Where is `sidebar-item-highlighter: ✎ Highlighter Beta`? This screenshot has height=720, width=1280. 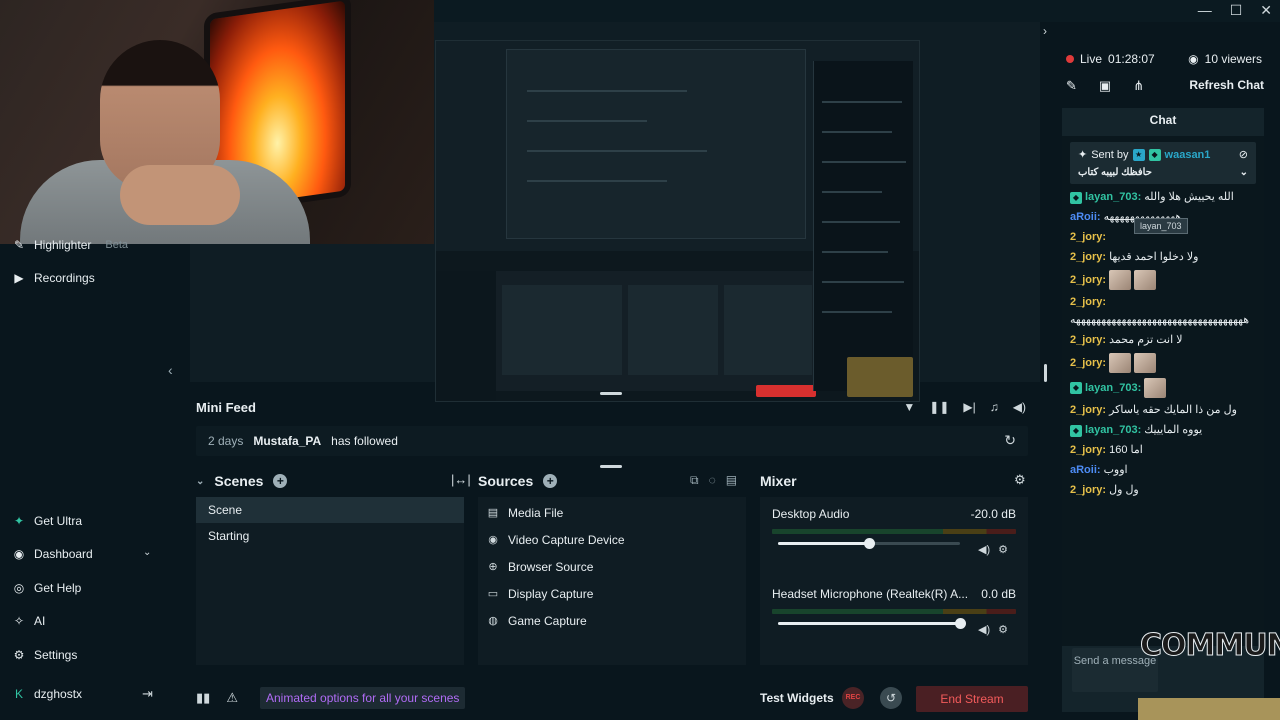
sidebar-item-highlighter: ✎ Highlighter Beta is located at coordinates (70, 245).